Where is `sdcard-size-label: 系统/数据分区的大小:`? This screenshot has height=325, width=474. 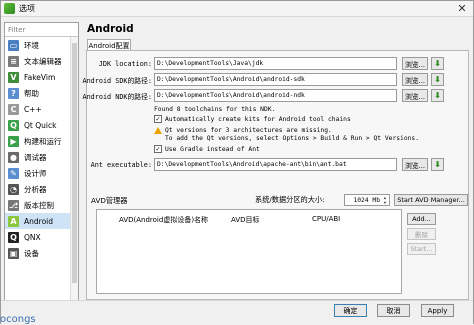 sdcard-size-label: 系统/数据分区的大小: is located at coordinates (290, 199).